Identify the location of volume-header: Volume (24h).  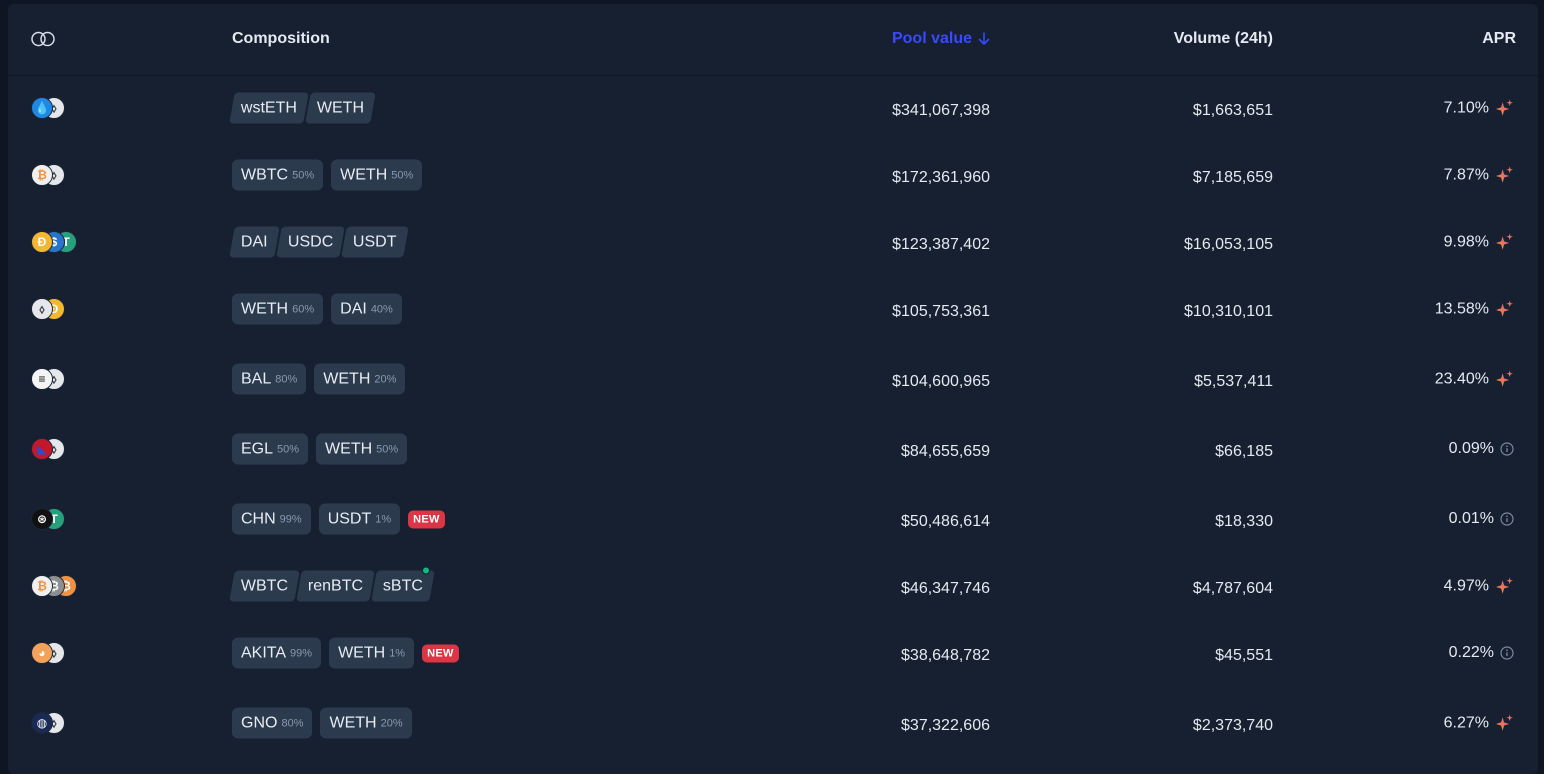
(1223, 39).